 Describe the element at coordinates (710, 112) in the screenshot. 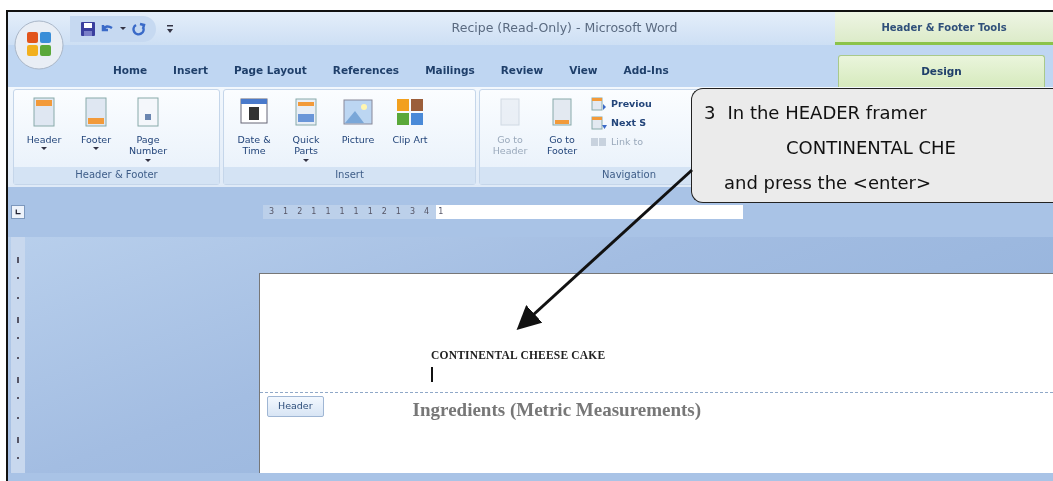

I see `step-number: 3` at that location.